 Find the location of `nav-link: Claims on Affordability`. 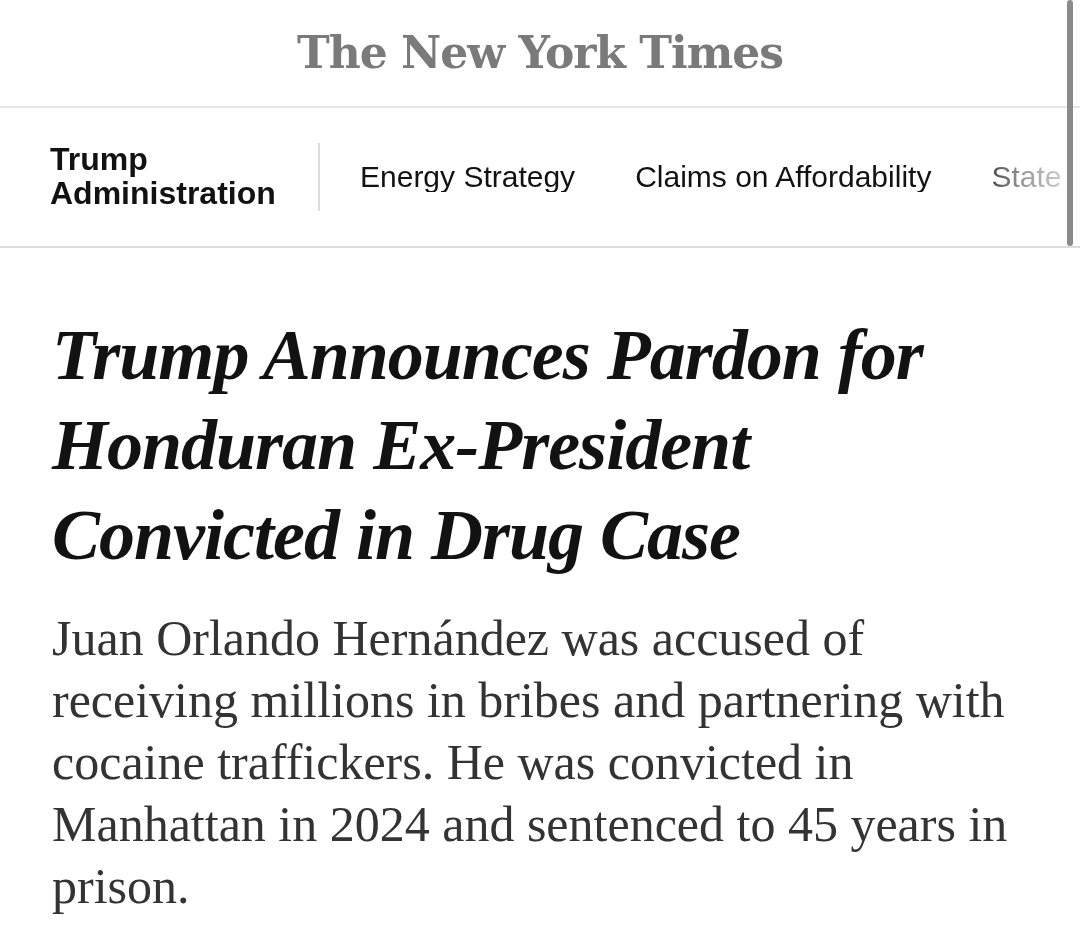

nav-link: Claims on Affordability is located at coordinates (783, 177).